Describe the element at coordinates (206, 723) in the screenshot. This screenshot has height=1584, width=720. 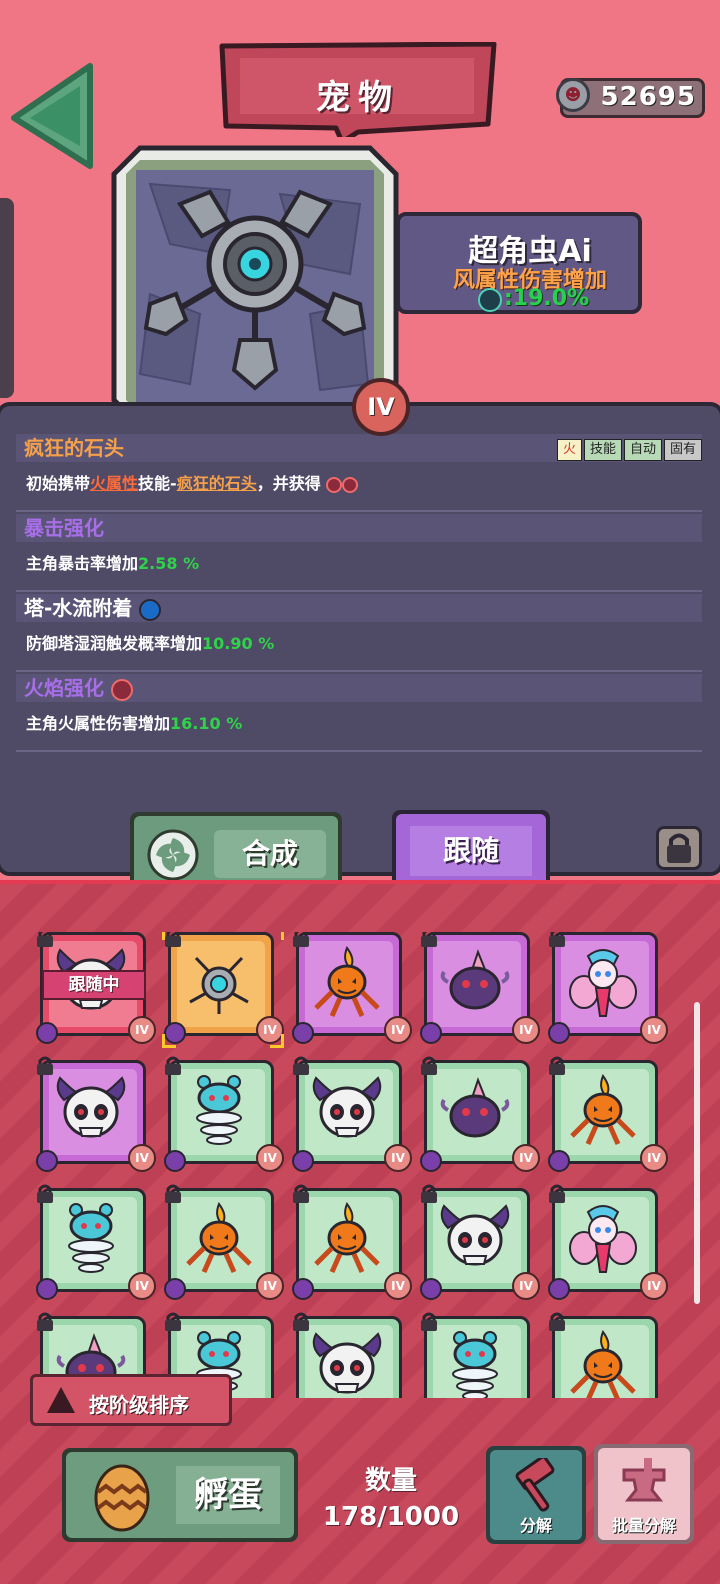
I see `desc-value: 16.10 %` at that location.